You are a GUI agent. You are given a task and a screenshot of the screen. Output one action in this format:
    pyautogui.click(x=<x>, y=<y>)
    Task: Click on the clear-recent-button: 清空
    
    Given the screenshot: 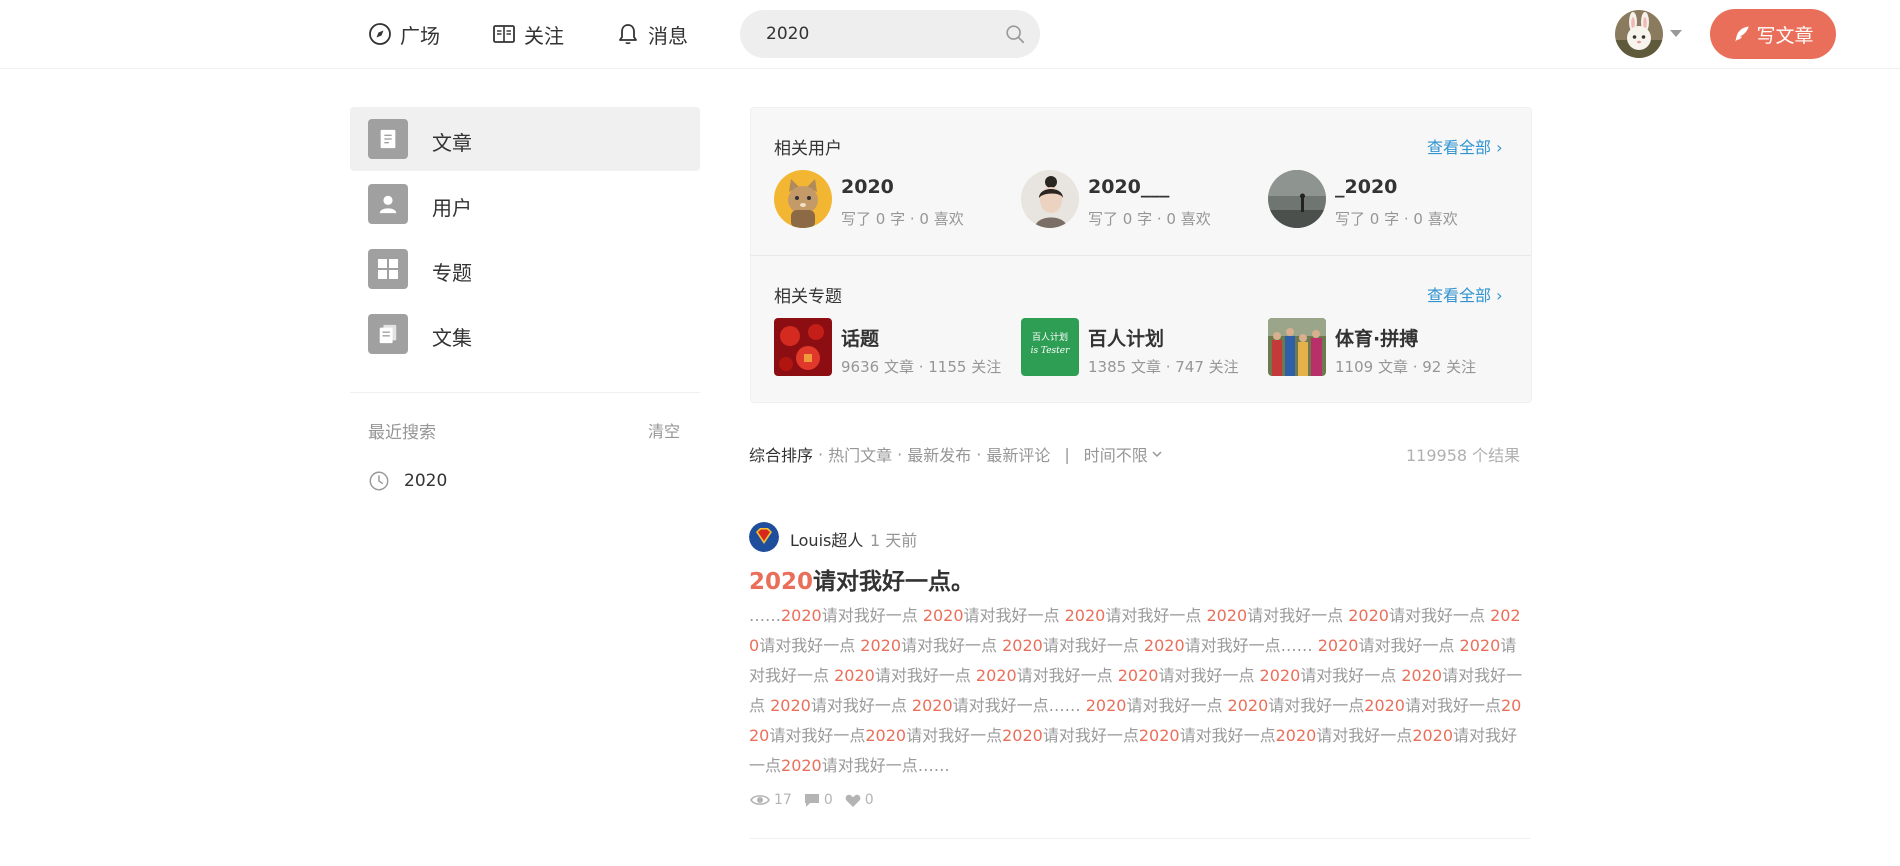 What is the action you would take?
    pyautogui.click(x=664, y=430)
    